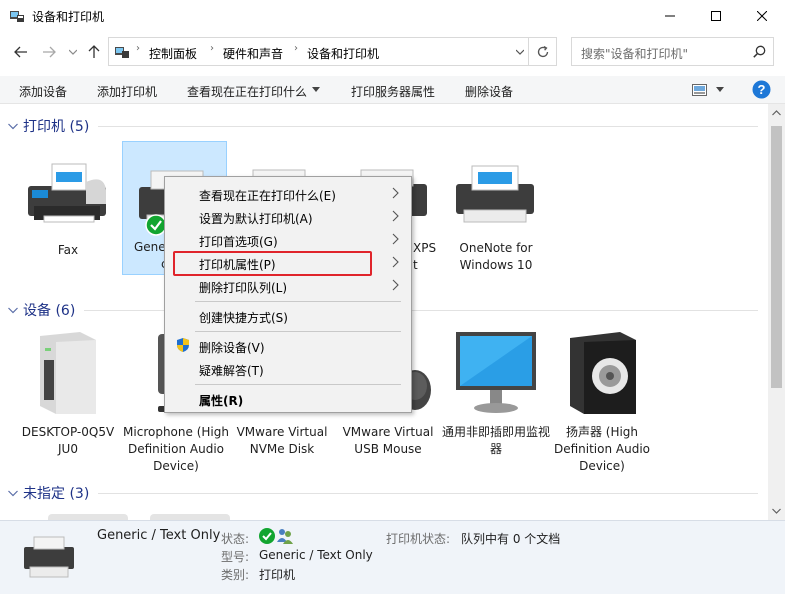 This screenshot has height=594, width=785. What do you see at coordinates (235, 575) in the screenshot?
I see `category-label: 类别:` at bounding box center [235, 575].